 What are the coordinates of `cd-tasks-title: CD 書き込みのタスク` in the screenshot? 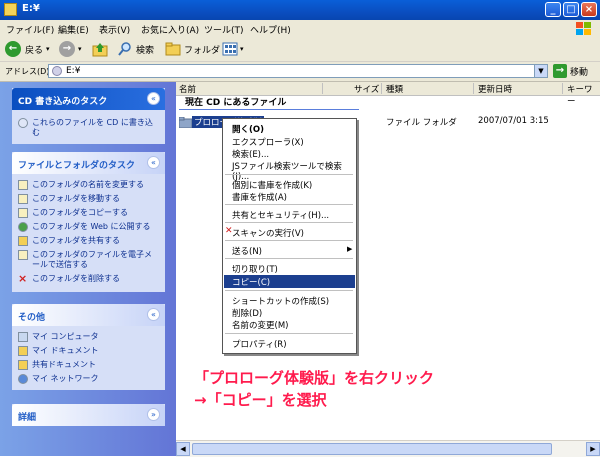 It's located at (63, 102).